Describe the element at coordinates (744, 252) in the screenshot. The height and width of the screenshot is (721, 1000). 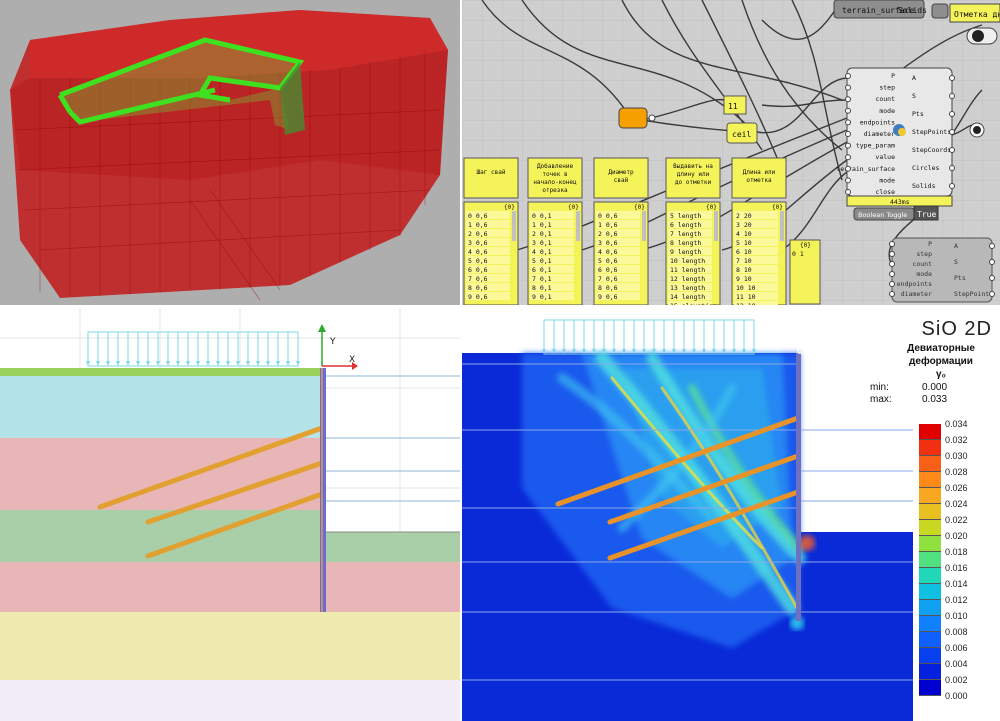
I see `gh-panel-row: 6 10` at that location.